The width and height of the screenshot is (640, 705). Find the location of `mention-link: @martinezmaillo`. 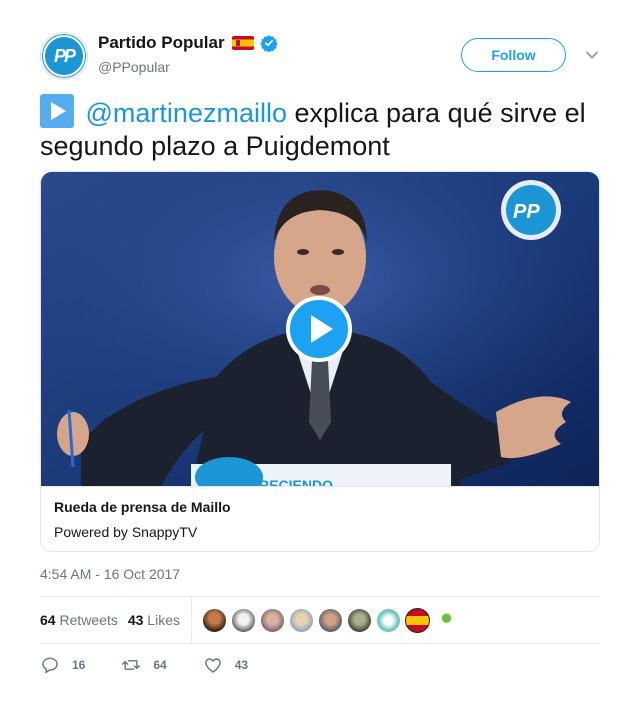

mention-link: @martinezmaillo is located at coordinates (186, 113).